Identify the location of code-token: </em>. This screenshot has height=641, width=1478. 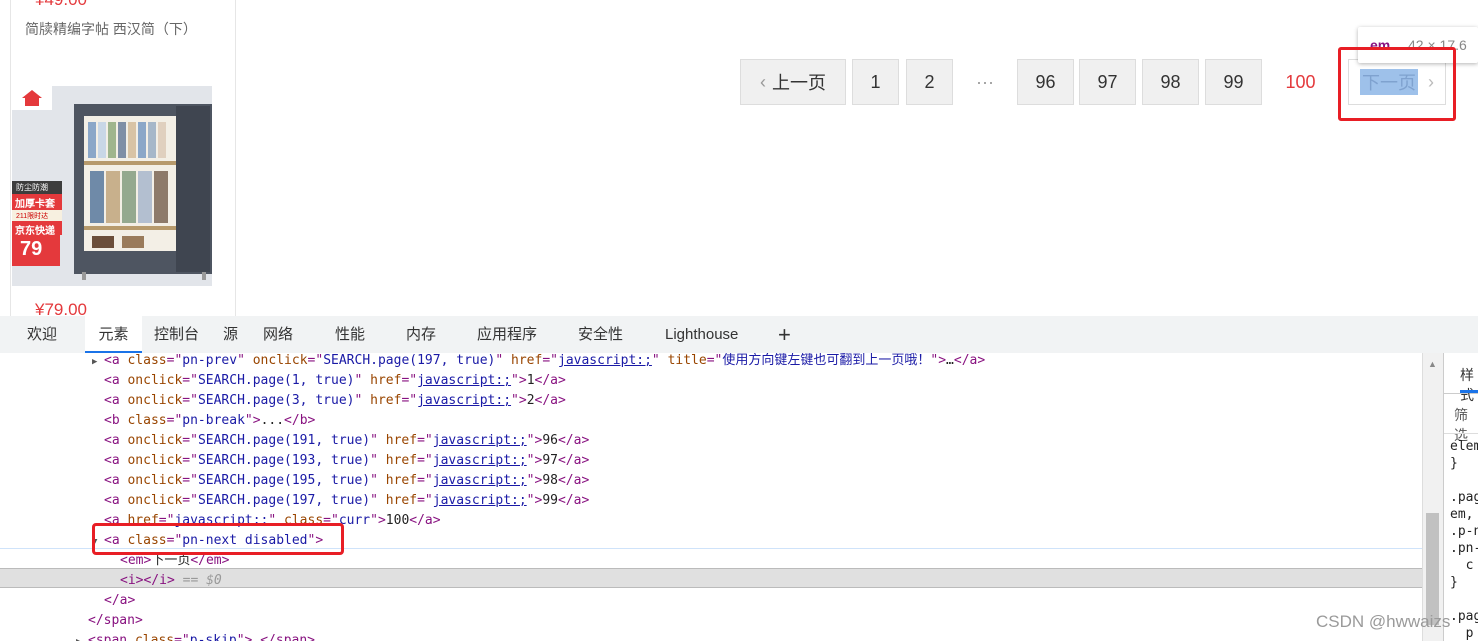
(210, 560).